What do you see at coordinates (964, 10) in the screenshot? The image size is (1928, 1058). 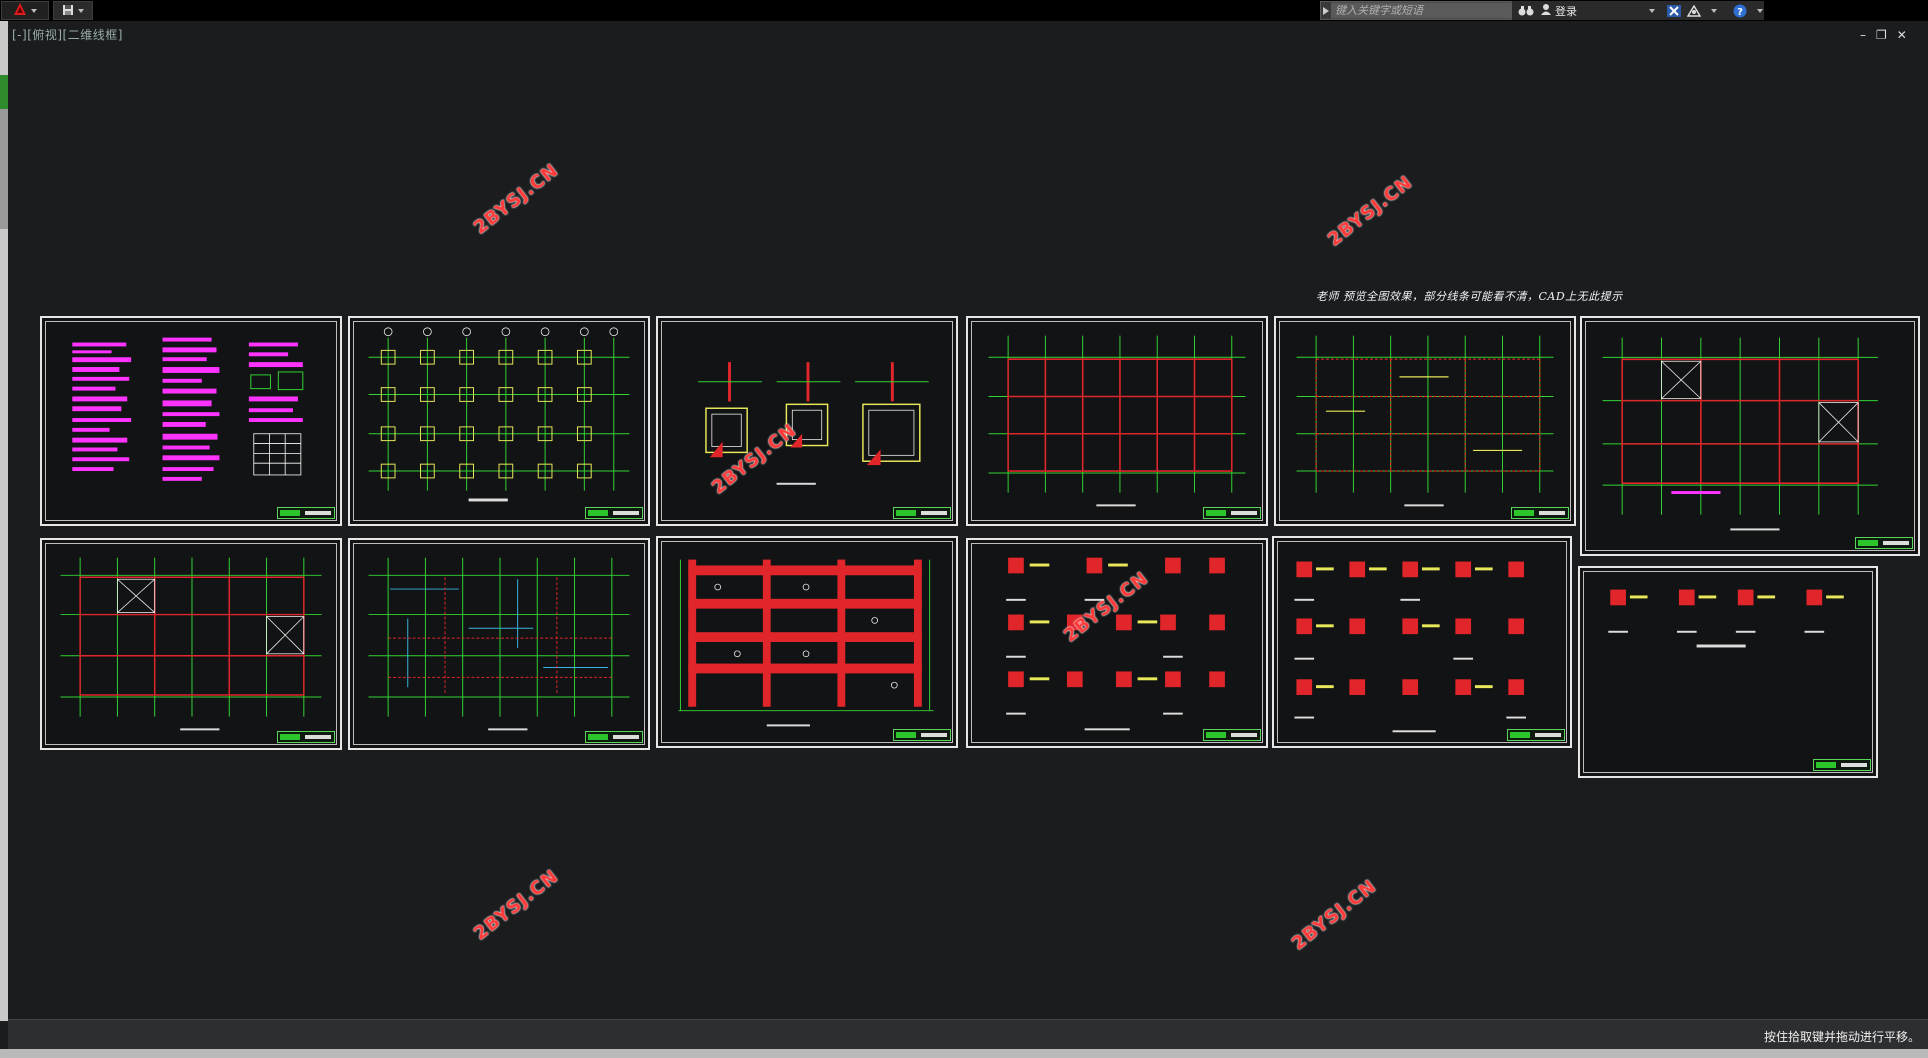 I see `title-bar: 登录 ?` at bounding box center [964, 10].